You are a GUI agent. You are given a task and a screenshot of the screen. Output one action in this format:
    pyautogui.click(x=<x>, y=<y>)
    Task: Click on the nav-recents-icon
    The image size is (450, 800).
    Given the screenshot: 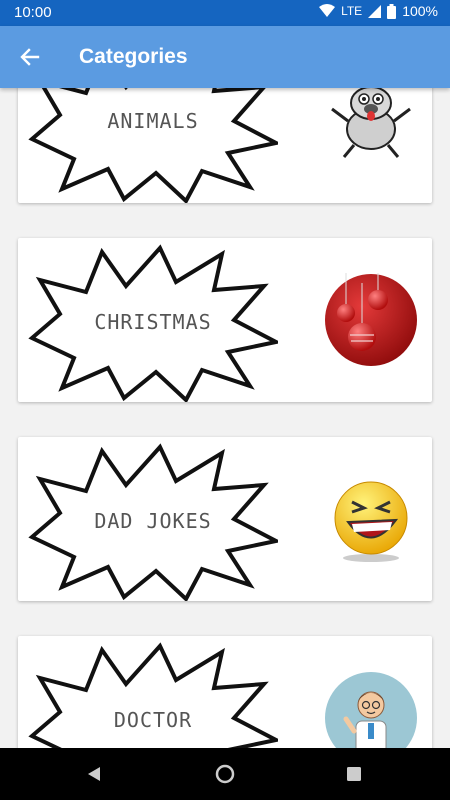 What is the action you would take?
    pyautogui.click(x=354, y=774)
    